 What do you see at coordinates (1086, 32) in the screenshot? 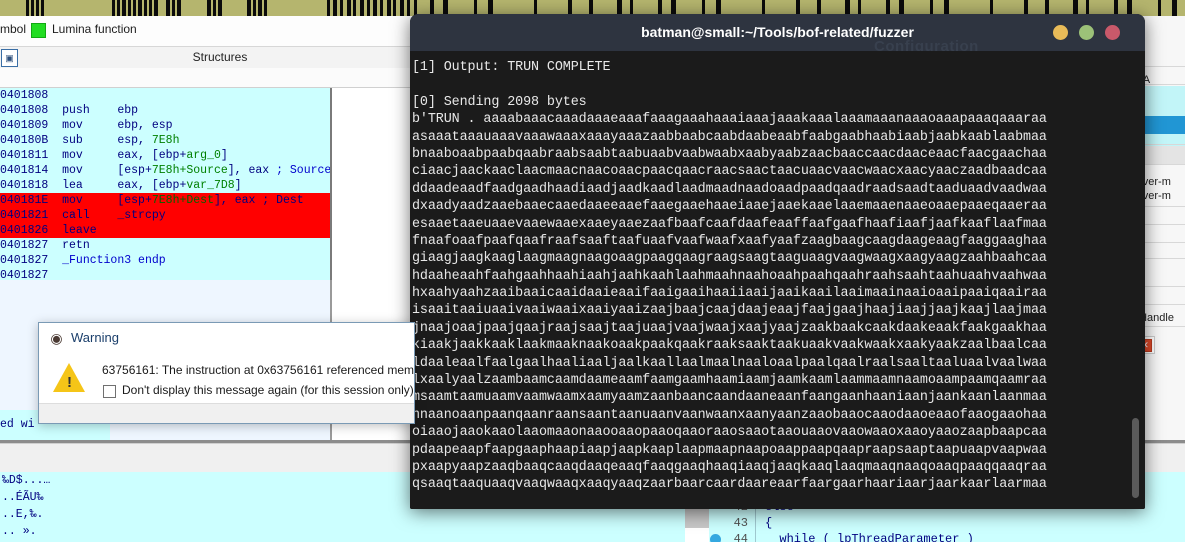
I see `maximize-dot` at bounding box center [1086, 32].